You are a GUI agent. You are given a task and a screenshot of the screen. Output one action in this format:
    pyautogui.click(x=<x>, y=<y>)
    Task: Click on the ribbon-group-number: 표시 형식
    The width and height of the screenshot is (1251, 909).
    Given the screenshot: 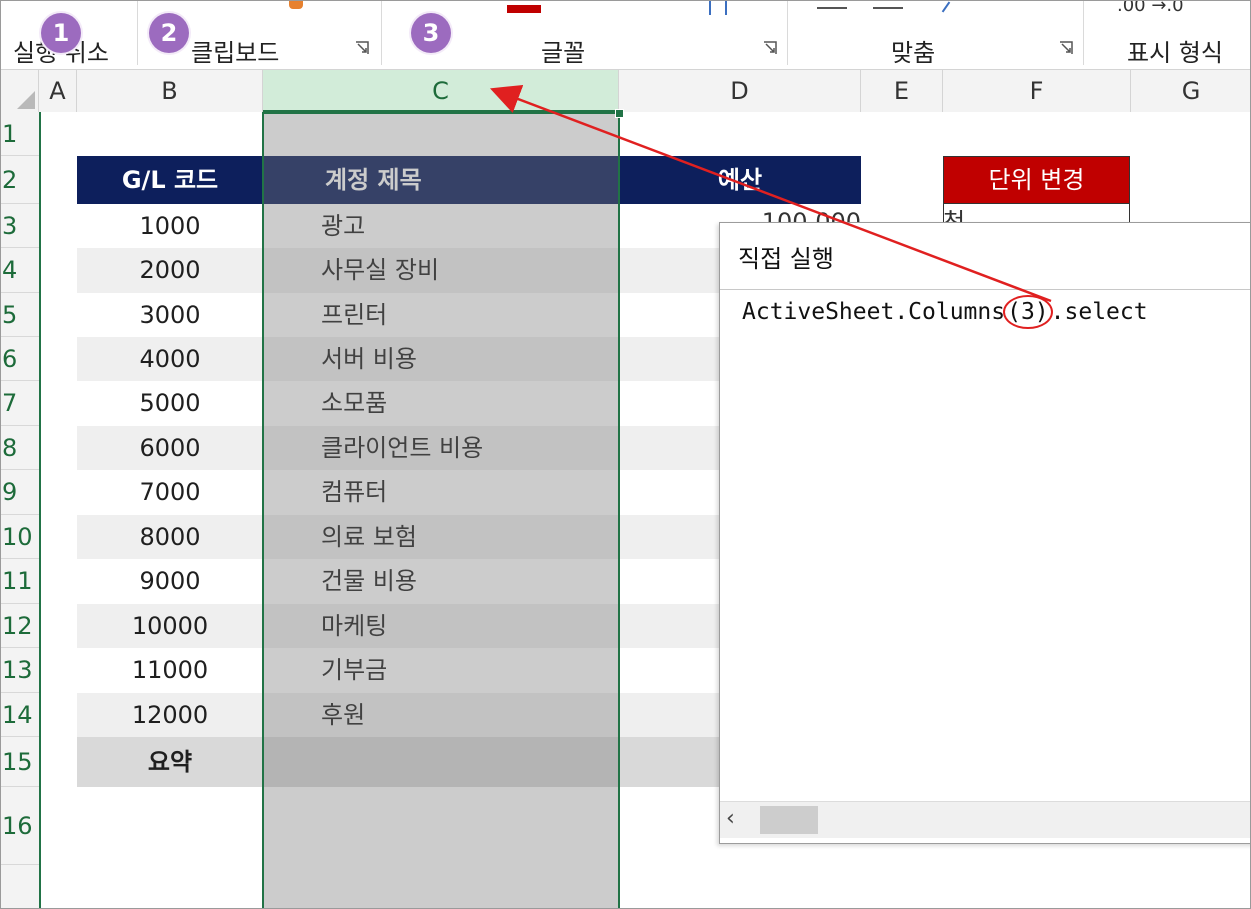 What is the action you would take?
    pyautogui.click(x=1175, y=50)
    